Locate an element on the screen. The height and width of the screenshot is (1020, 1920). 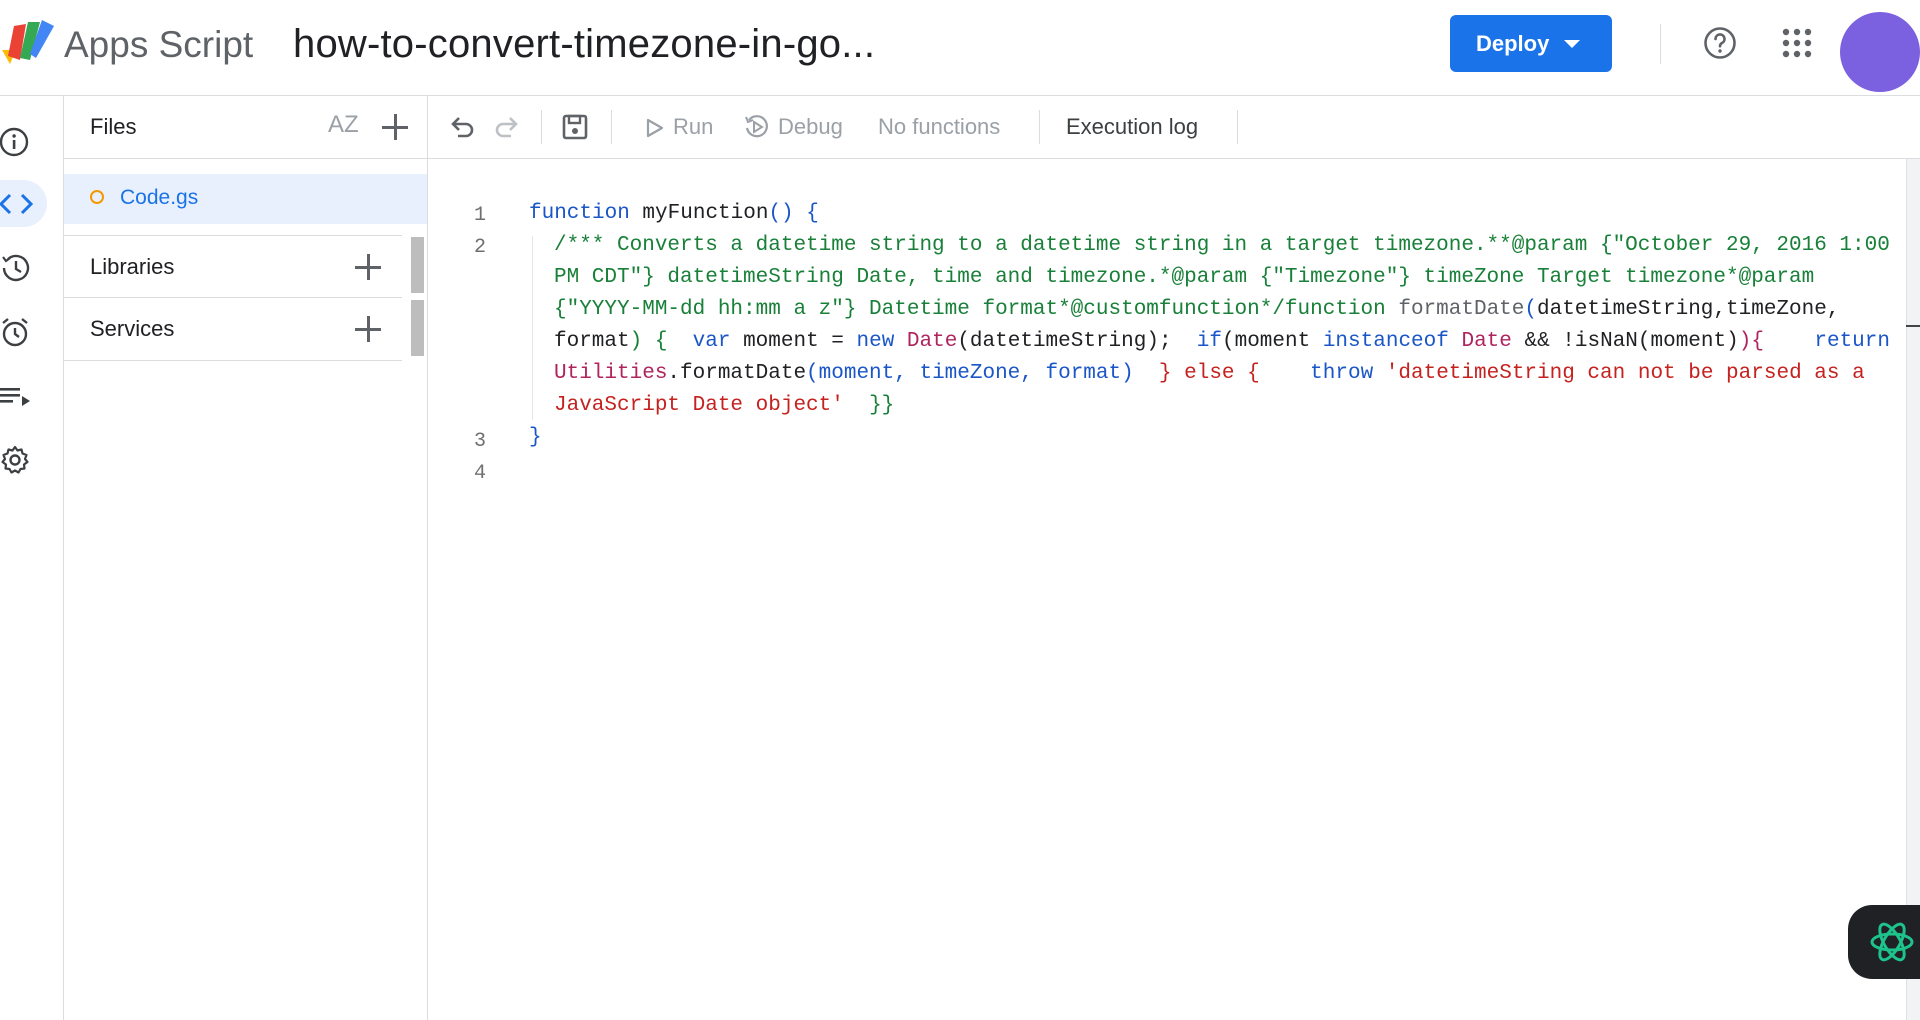
execution-log-button: Execution log is located at coordinates (1143, 127).